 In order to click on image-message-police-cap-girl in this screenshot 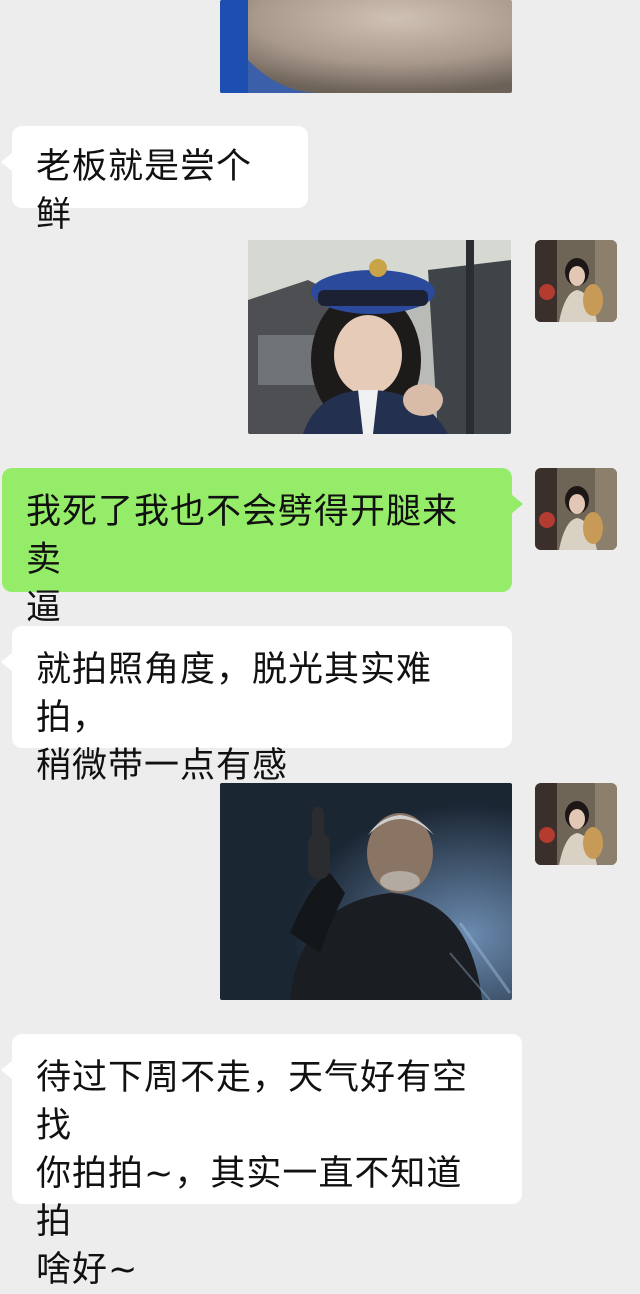, I will do `click(379, 337)`.